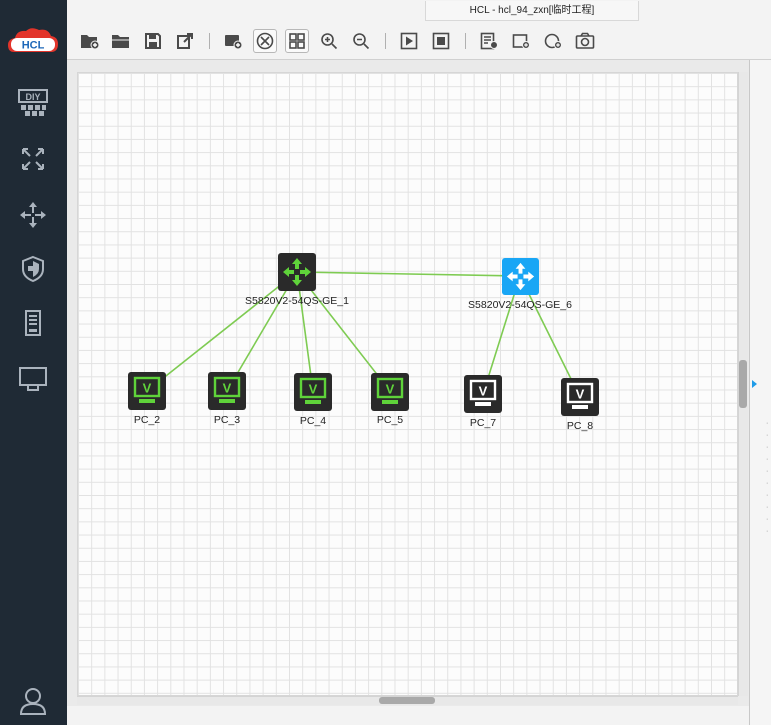 This screenshot has height=725, width=771. I want to click on pc-device-pc3: V, so click(227, 391).